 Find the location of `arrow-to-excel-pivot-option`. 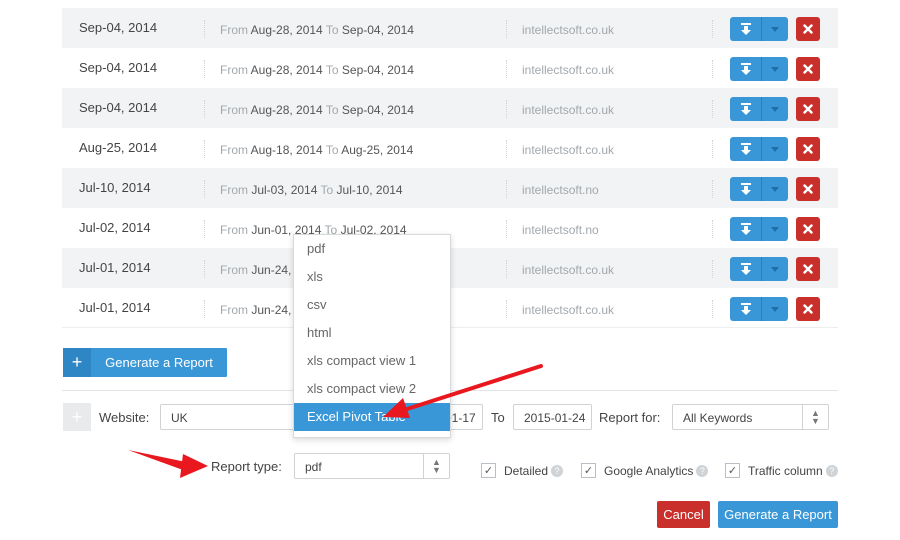

arrow-to-excel-pivot-option is located at coordinates (463, 391).